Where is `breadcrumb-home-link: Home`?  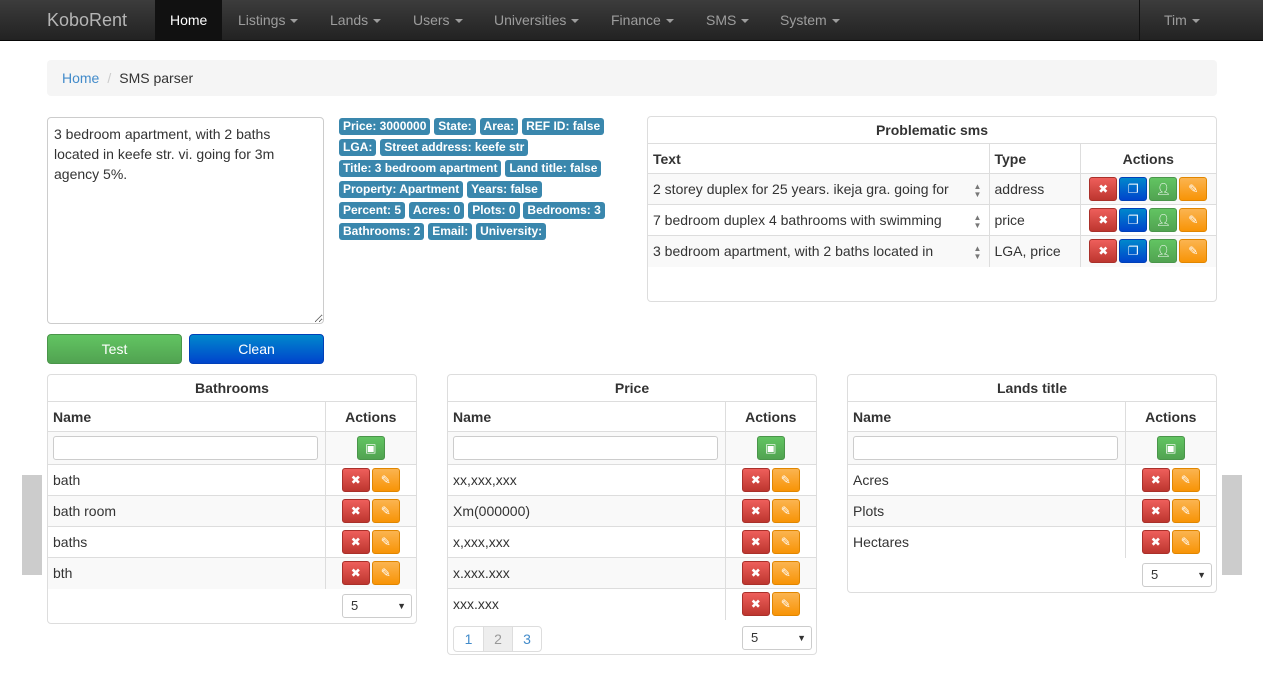
breadcrumb-home-link: Home is located at coordinates (80, 78).